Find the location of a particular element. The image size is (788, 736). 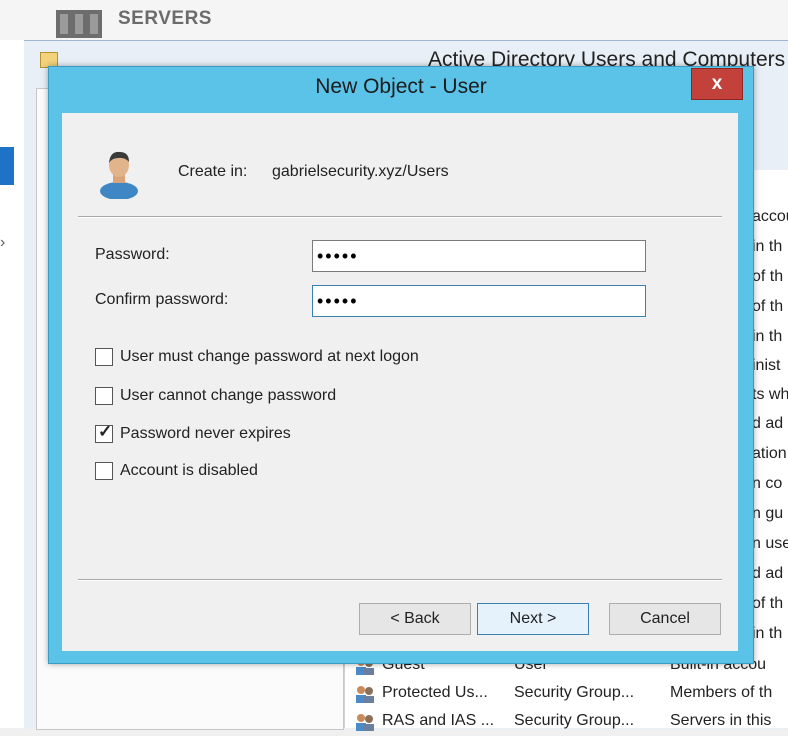

nav-expand-arrow-icon: › is located at coordinates (2, 243).